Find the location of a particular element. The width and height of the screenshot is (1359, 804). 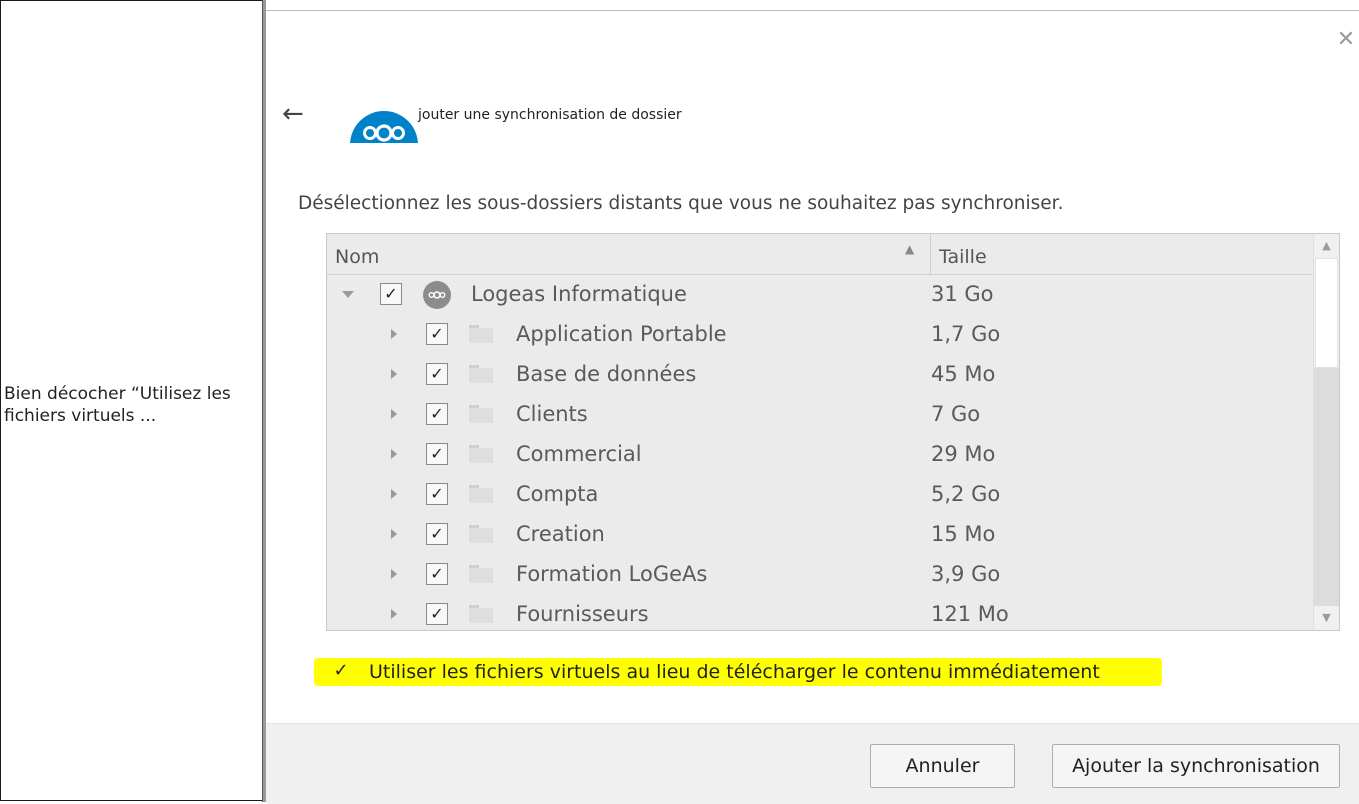

tree-row: ✓ Formation LoGeAs 3,9 Go is located at coordinates (820, 575).